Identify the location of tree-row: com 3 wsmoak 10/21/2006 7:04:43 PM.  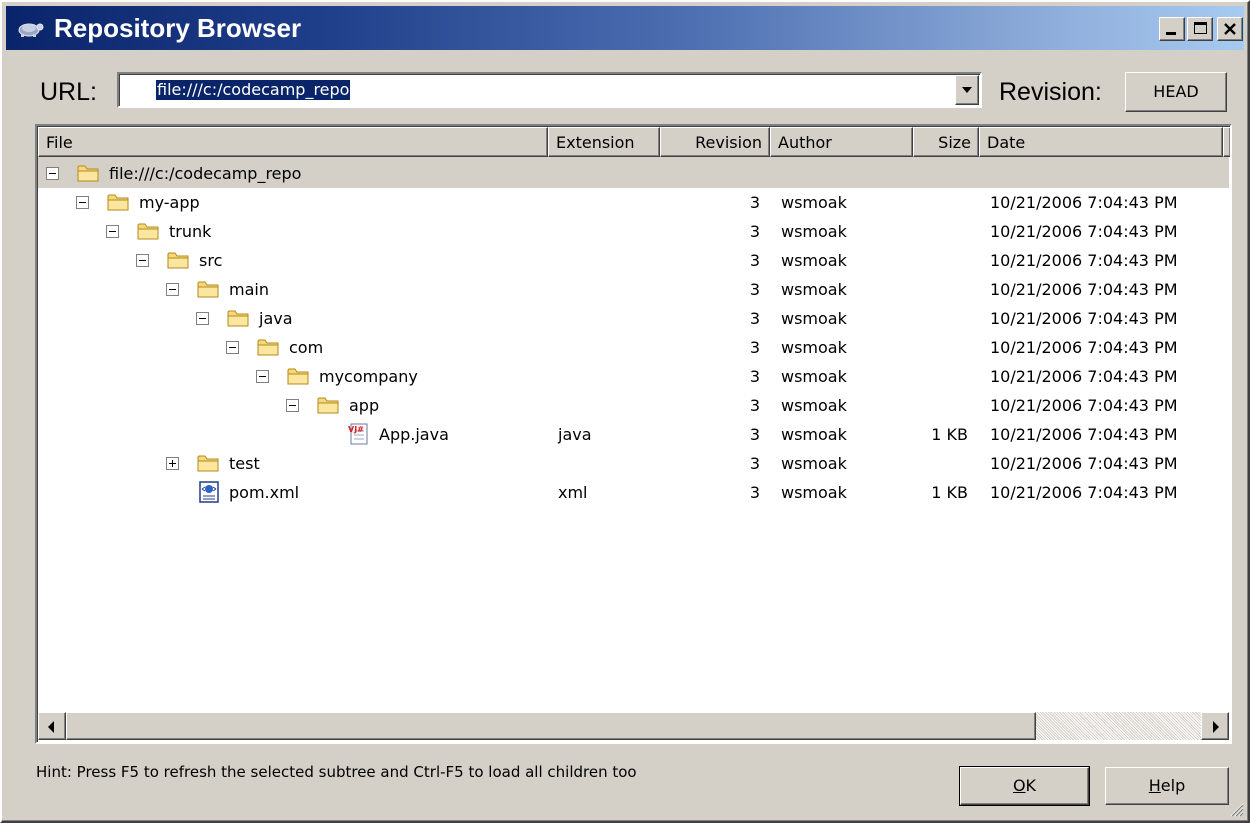
(633, 347).